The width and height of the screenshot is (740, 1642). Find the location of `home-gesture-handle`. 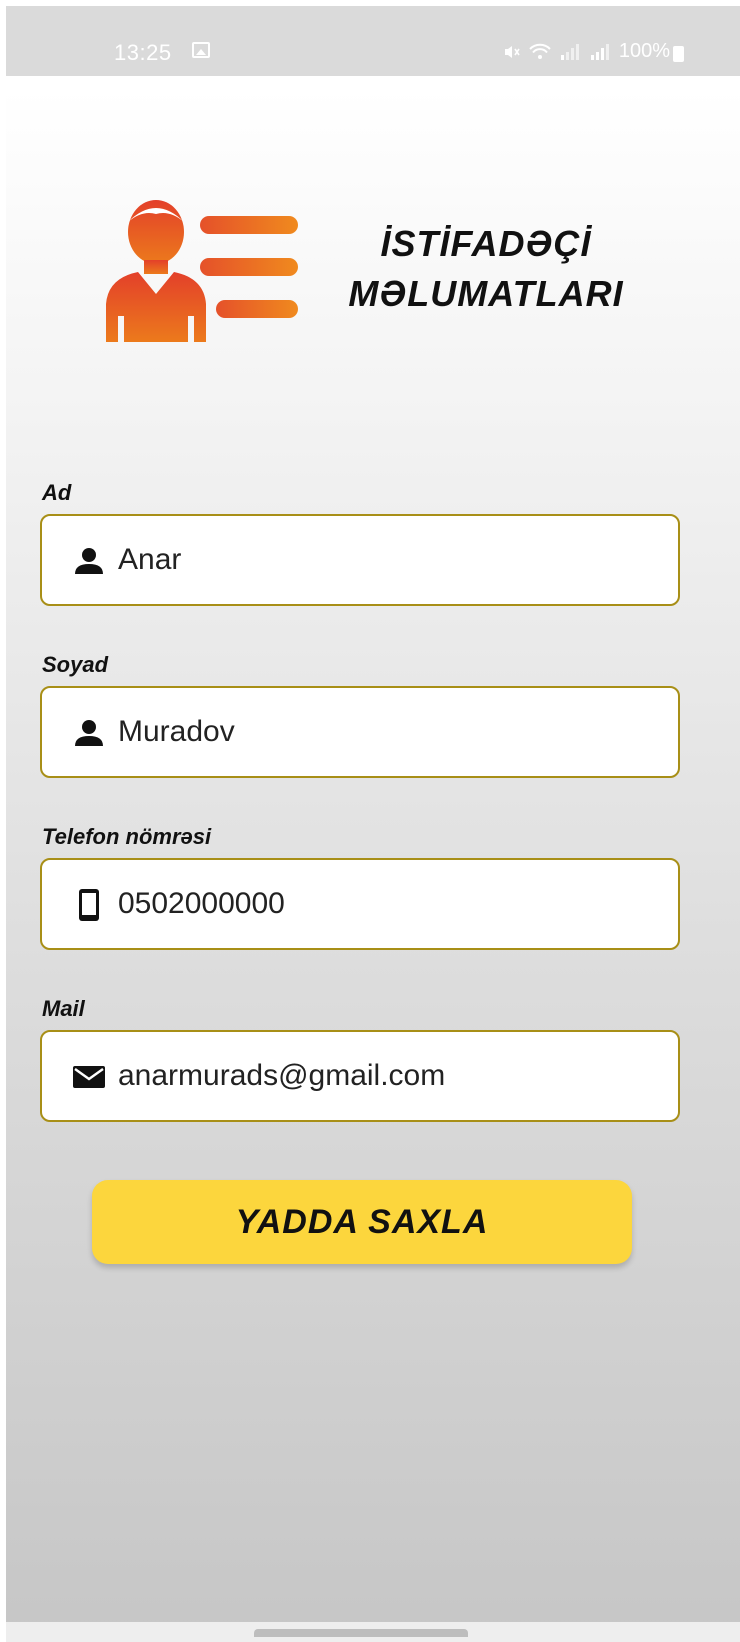

home-gesture-handle is located at coordinates (361, 1633).